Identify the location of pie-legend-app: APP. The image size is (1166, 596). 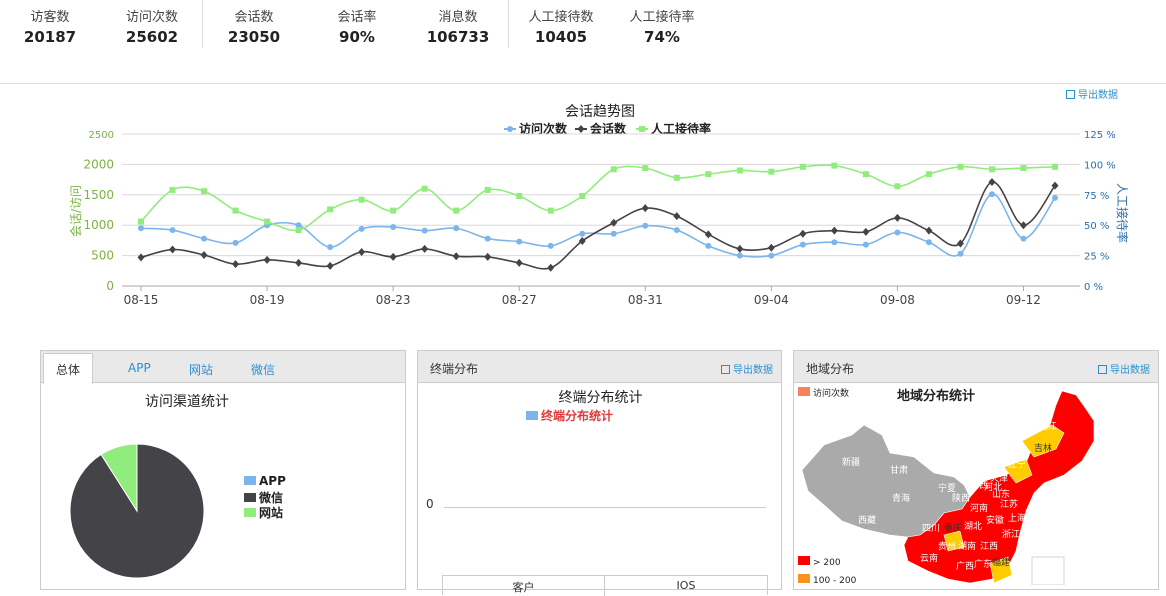
(265, 481).